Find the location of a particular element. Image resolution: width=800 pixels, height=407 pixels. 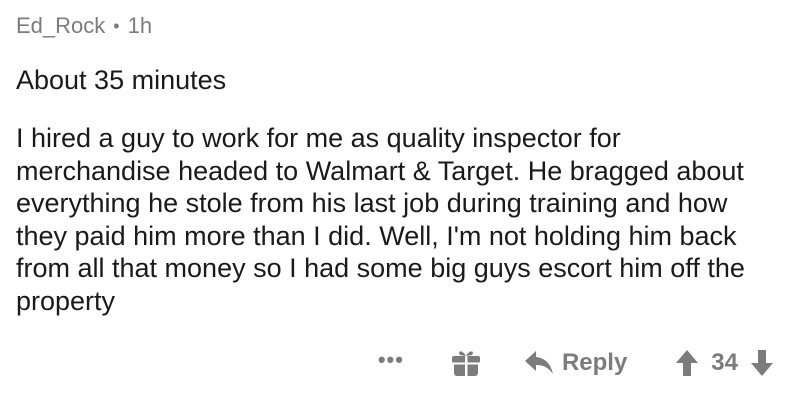

comment-actions: ••• Reply 34 is located at coordinates (576, 363).